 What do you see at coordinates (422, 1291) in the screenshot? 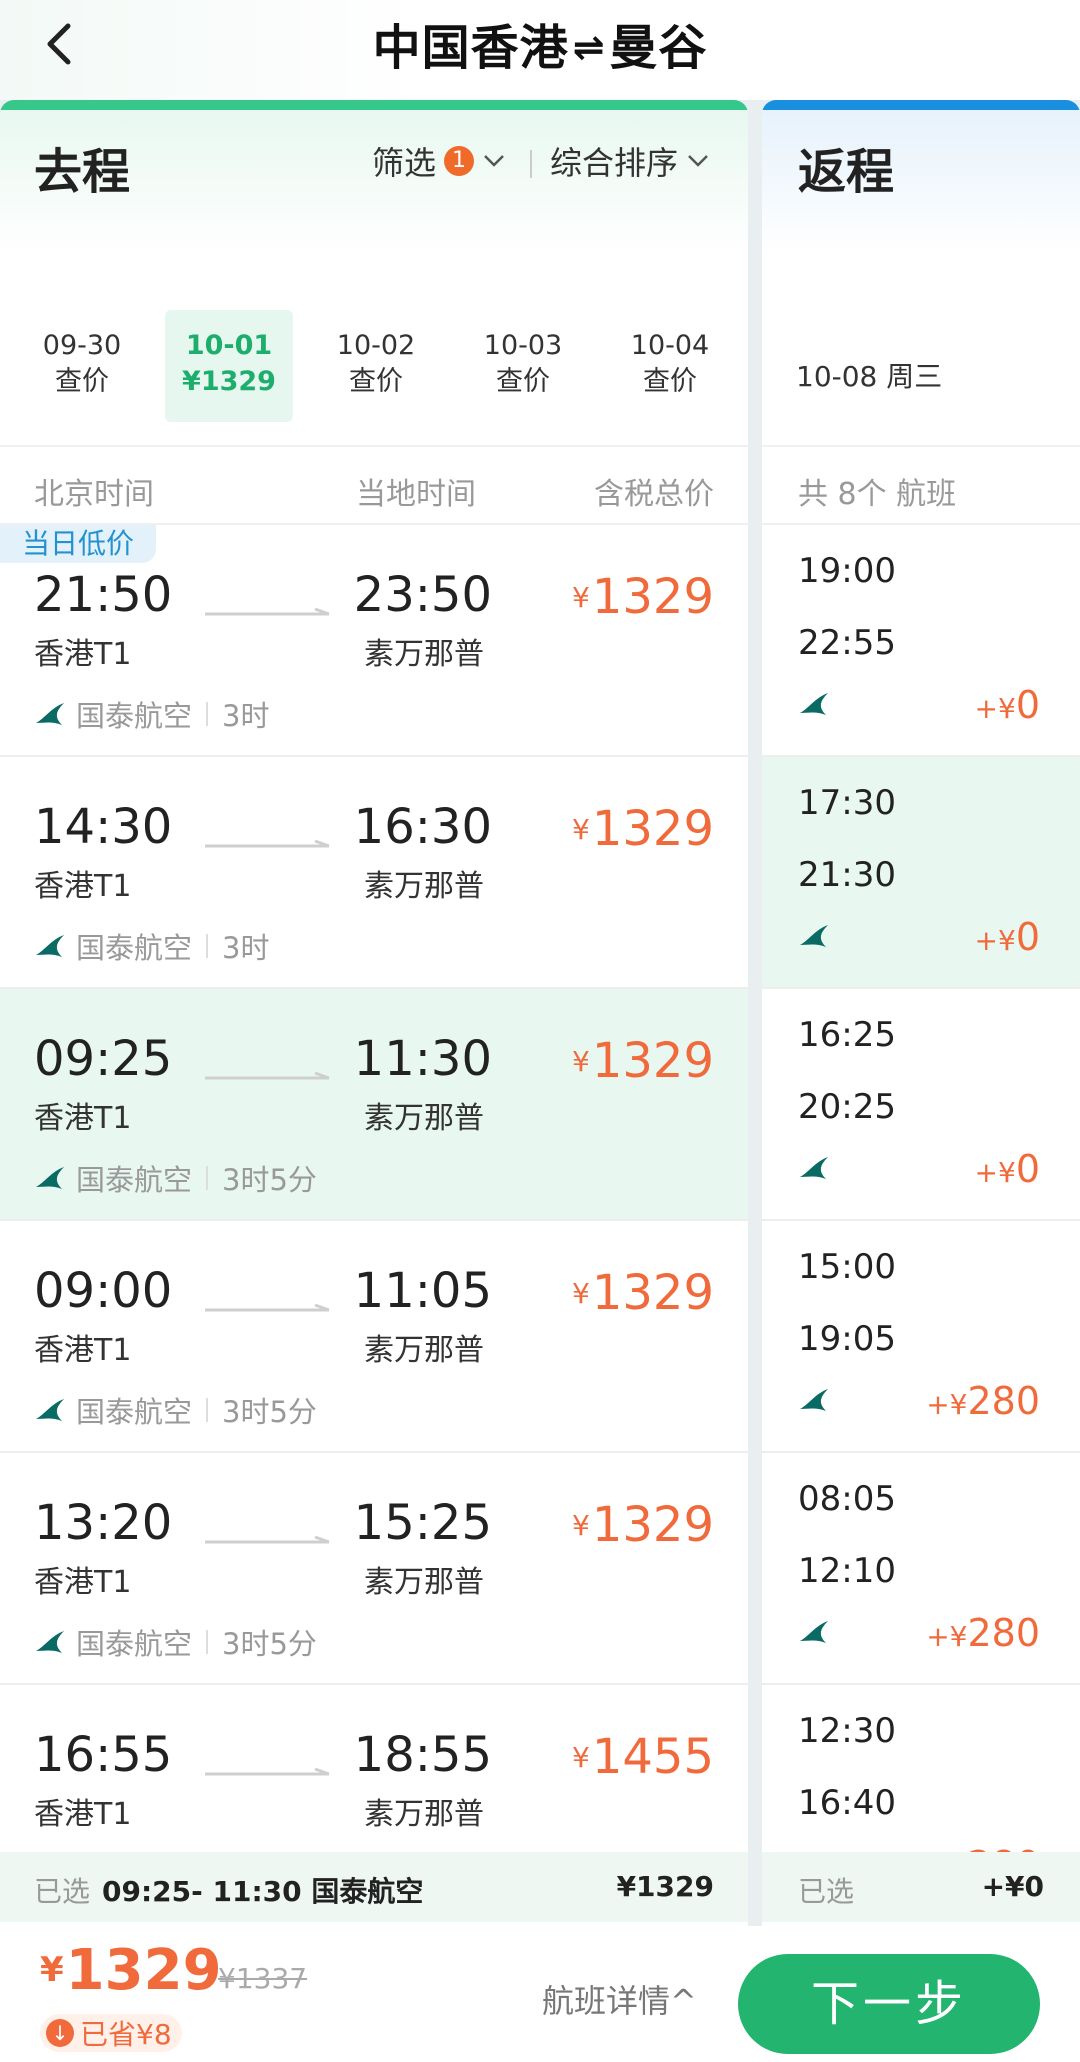
I see `arrival-time: 11:05` at bounding box center [422, 1291].